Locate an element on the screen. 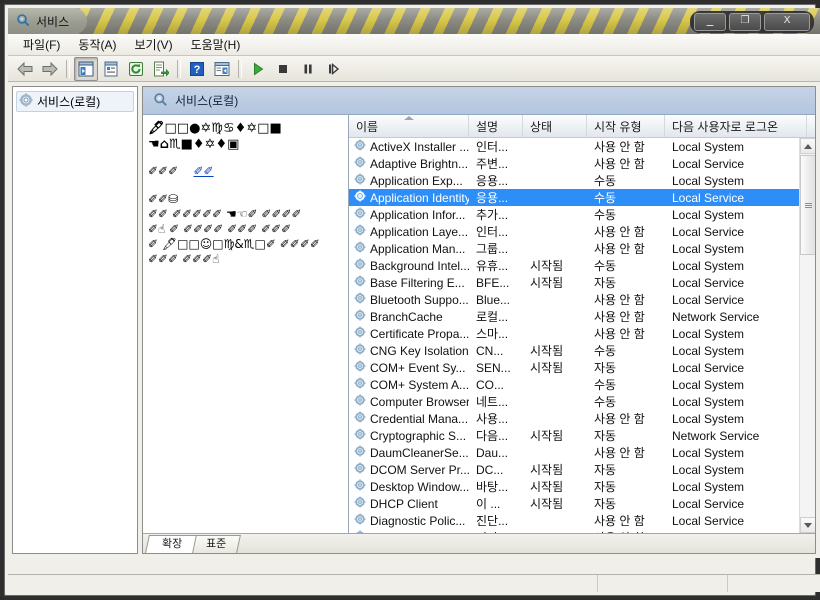 This screenshot has width=820, height=600. table-row: Desktop Window... 바탕... 시작됨 자동 Local System is located at coordinates (574, 486).